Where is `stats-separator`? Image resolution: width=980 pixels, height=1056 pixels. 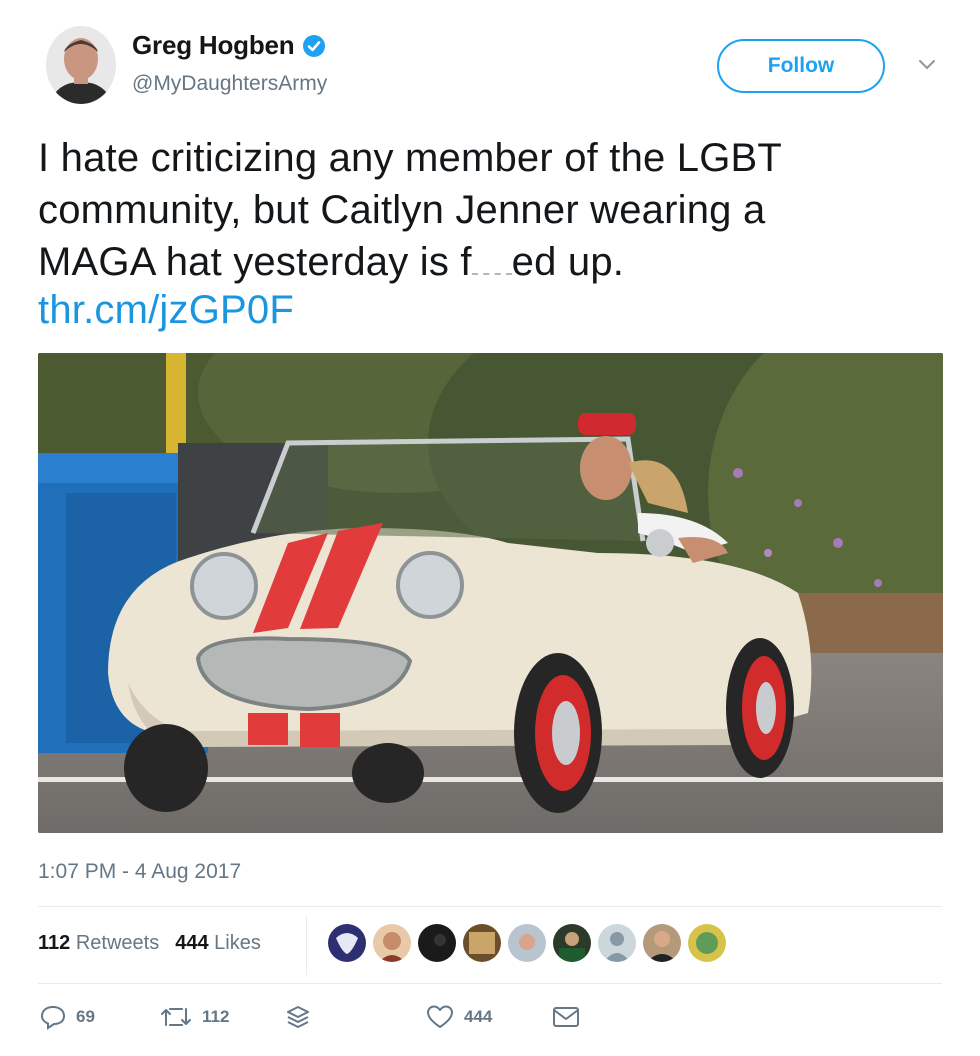 stats-separator is located at coordinates (306, 945).